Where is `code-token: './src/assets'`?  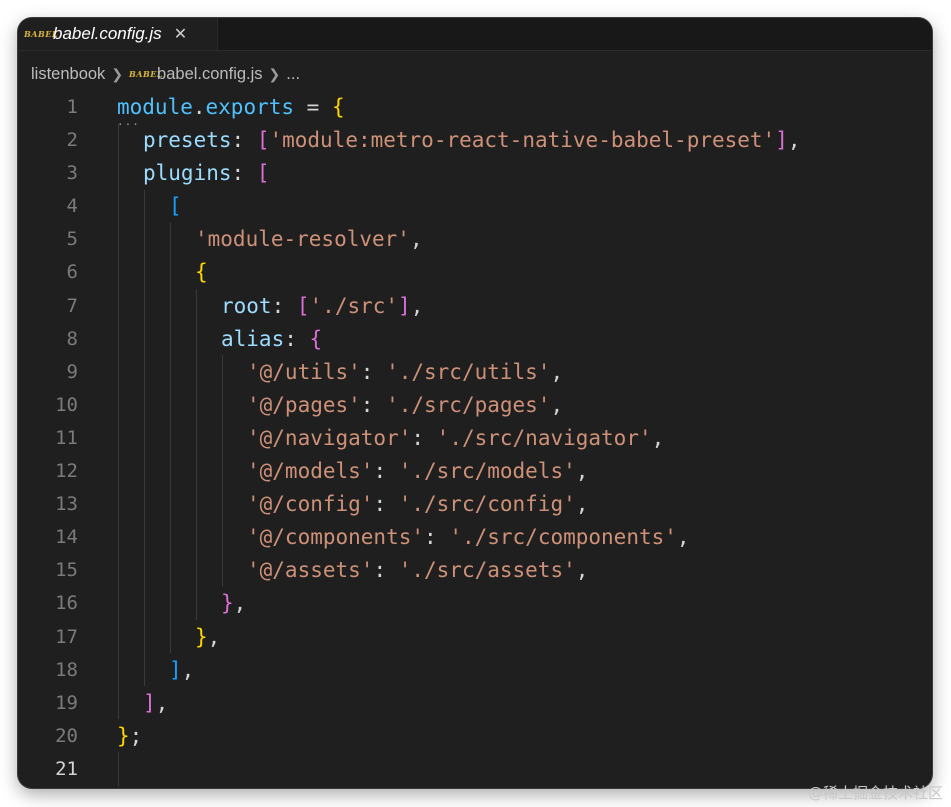
code-token: './src/assets' is located at coordinates (487, 570).